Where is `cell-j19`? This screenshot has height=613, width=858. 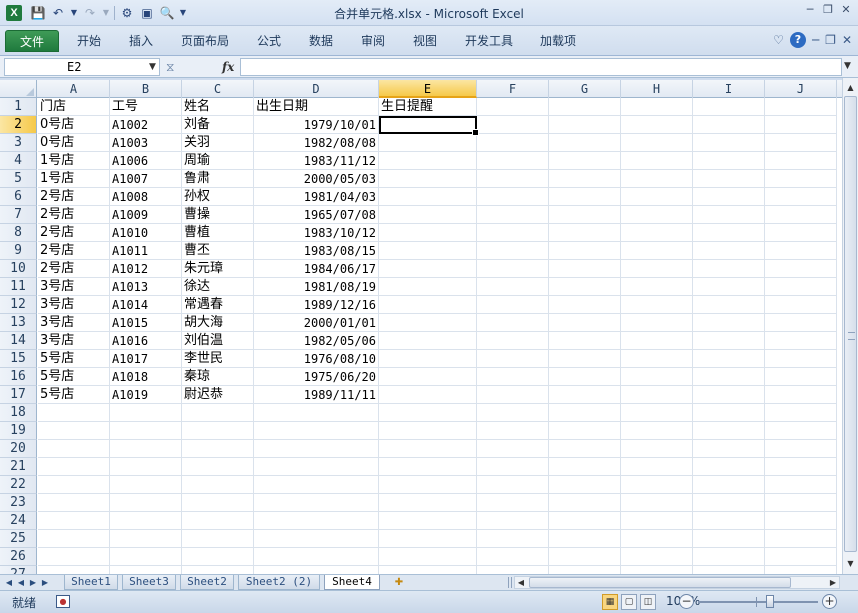
cell-j19 is located at coordinates (801, 431).